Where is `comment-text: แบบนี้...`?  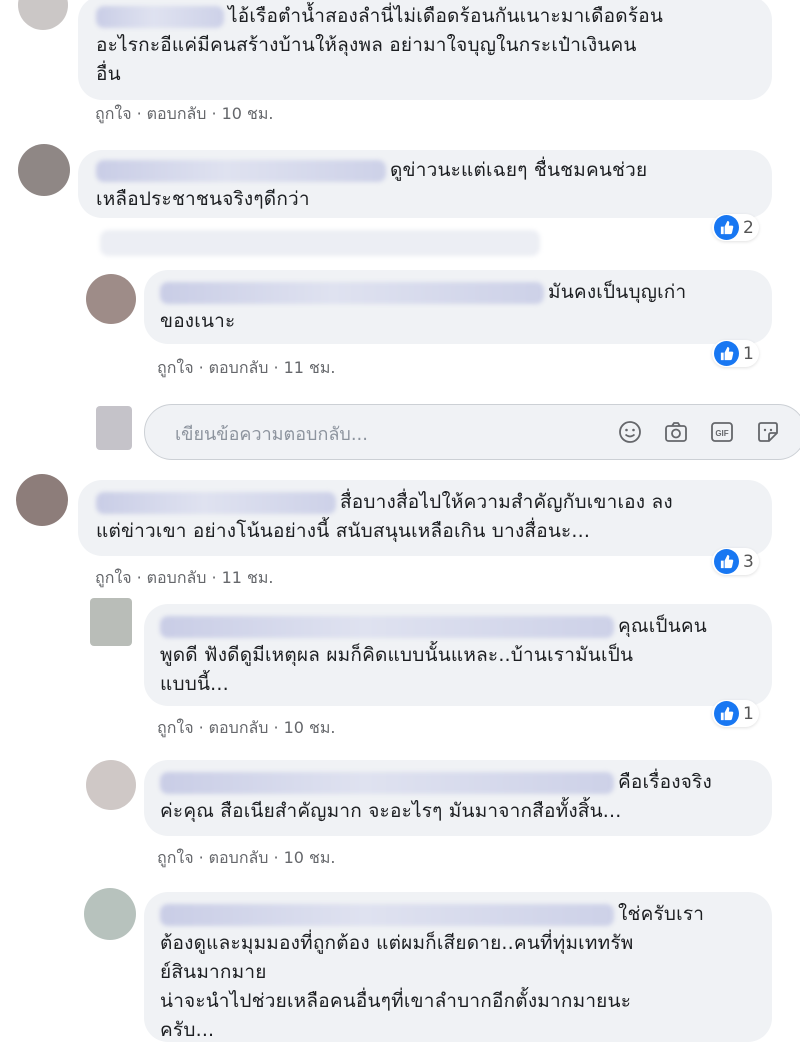 comment-text: แบบนี้... is located at coordinates (194, 684).